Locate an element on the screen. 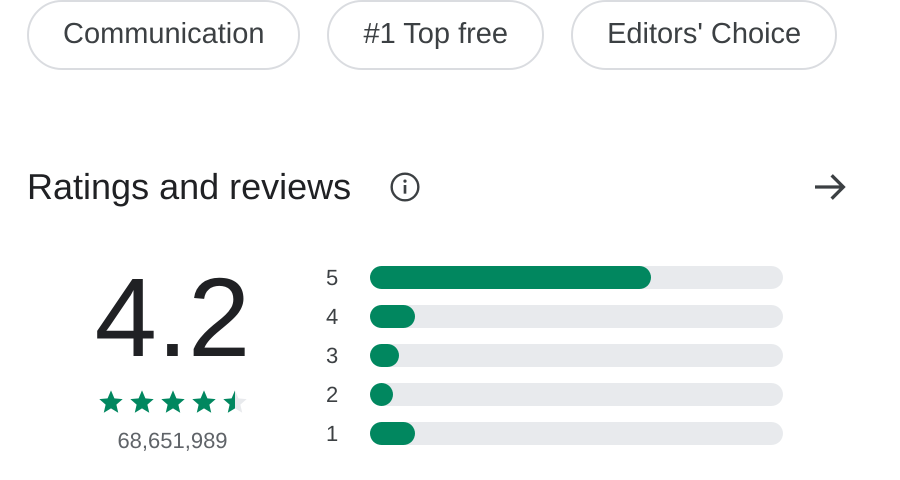 Image resolution: width=900 pixels, height=480 pixels. category-chip: Editors' Choice is located at coordinates (704, 35).